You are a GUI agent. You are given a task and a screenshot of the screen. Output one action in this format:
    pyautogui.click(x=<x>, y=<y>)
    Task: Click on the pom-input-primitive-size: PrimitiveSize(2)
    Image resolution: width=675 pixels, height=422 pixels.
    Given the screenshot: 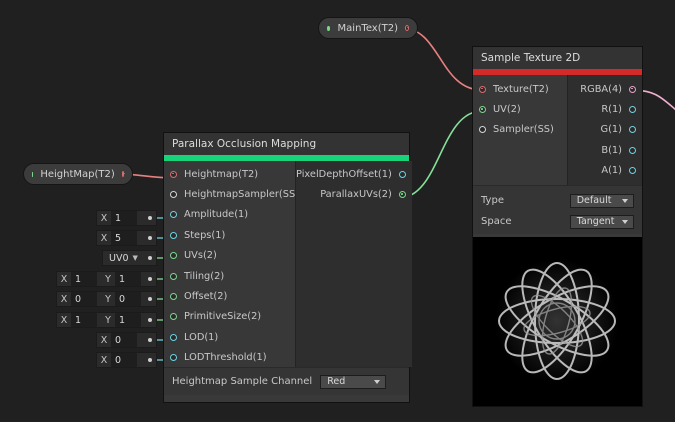 What is the action you would take?
    pyautogui.click(x=229, y=317)
    